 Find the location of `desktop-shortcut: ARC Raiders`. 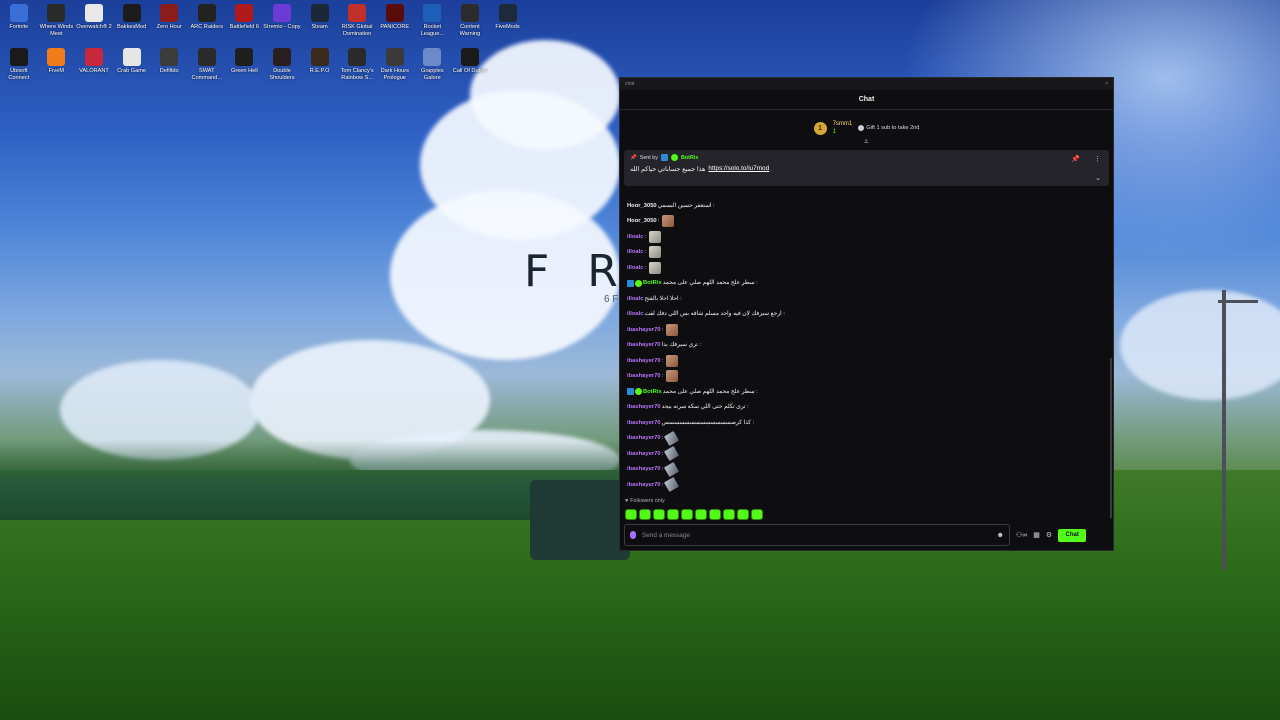

desktop-shortcut: ARC Raiders is located at coordinates (207, 24).